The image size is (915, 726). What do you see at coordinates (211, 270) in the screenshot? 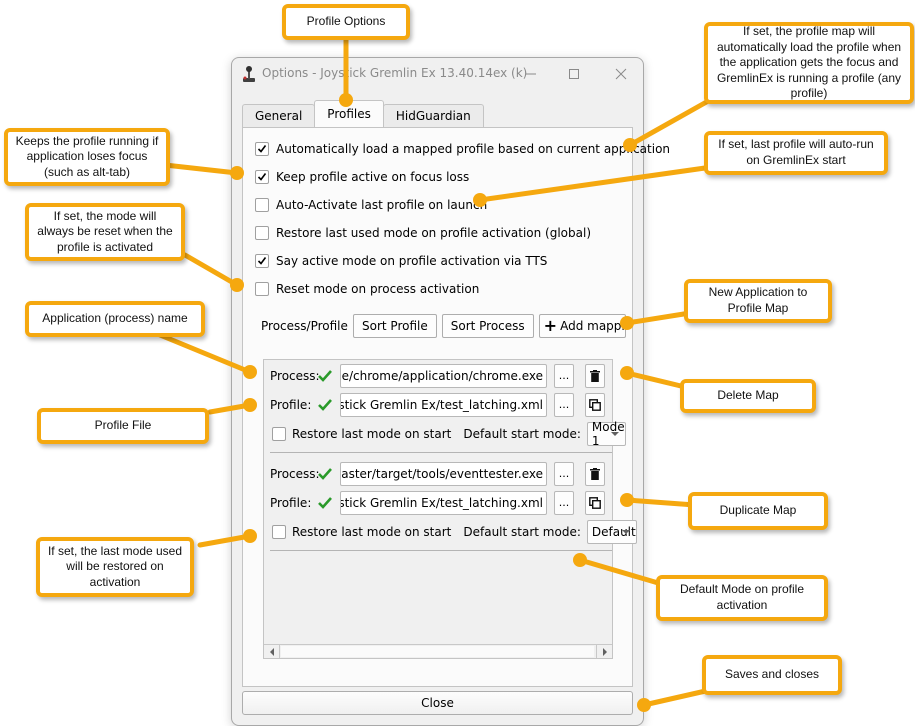
I see `leader-reset-mode` at bounding box center [211, 270].